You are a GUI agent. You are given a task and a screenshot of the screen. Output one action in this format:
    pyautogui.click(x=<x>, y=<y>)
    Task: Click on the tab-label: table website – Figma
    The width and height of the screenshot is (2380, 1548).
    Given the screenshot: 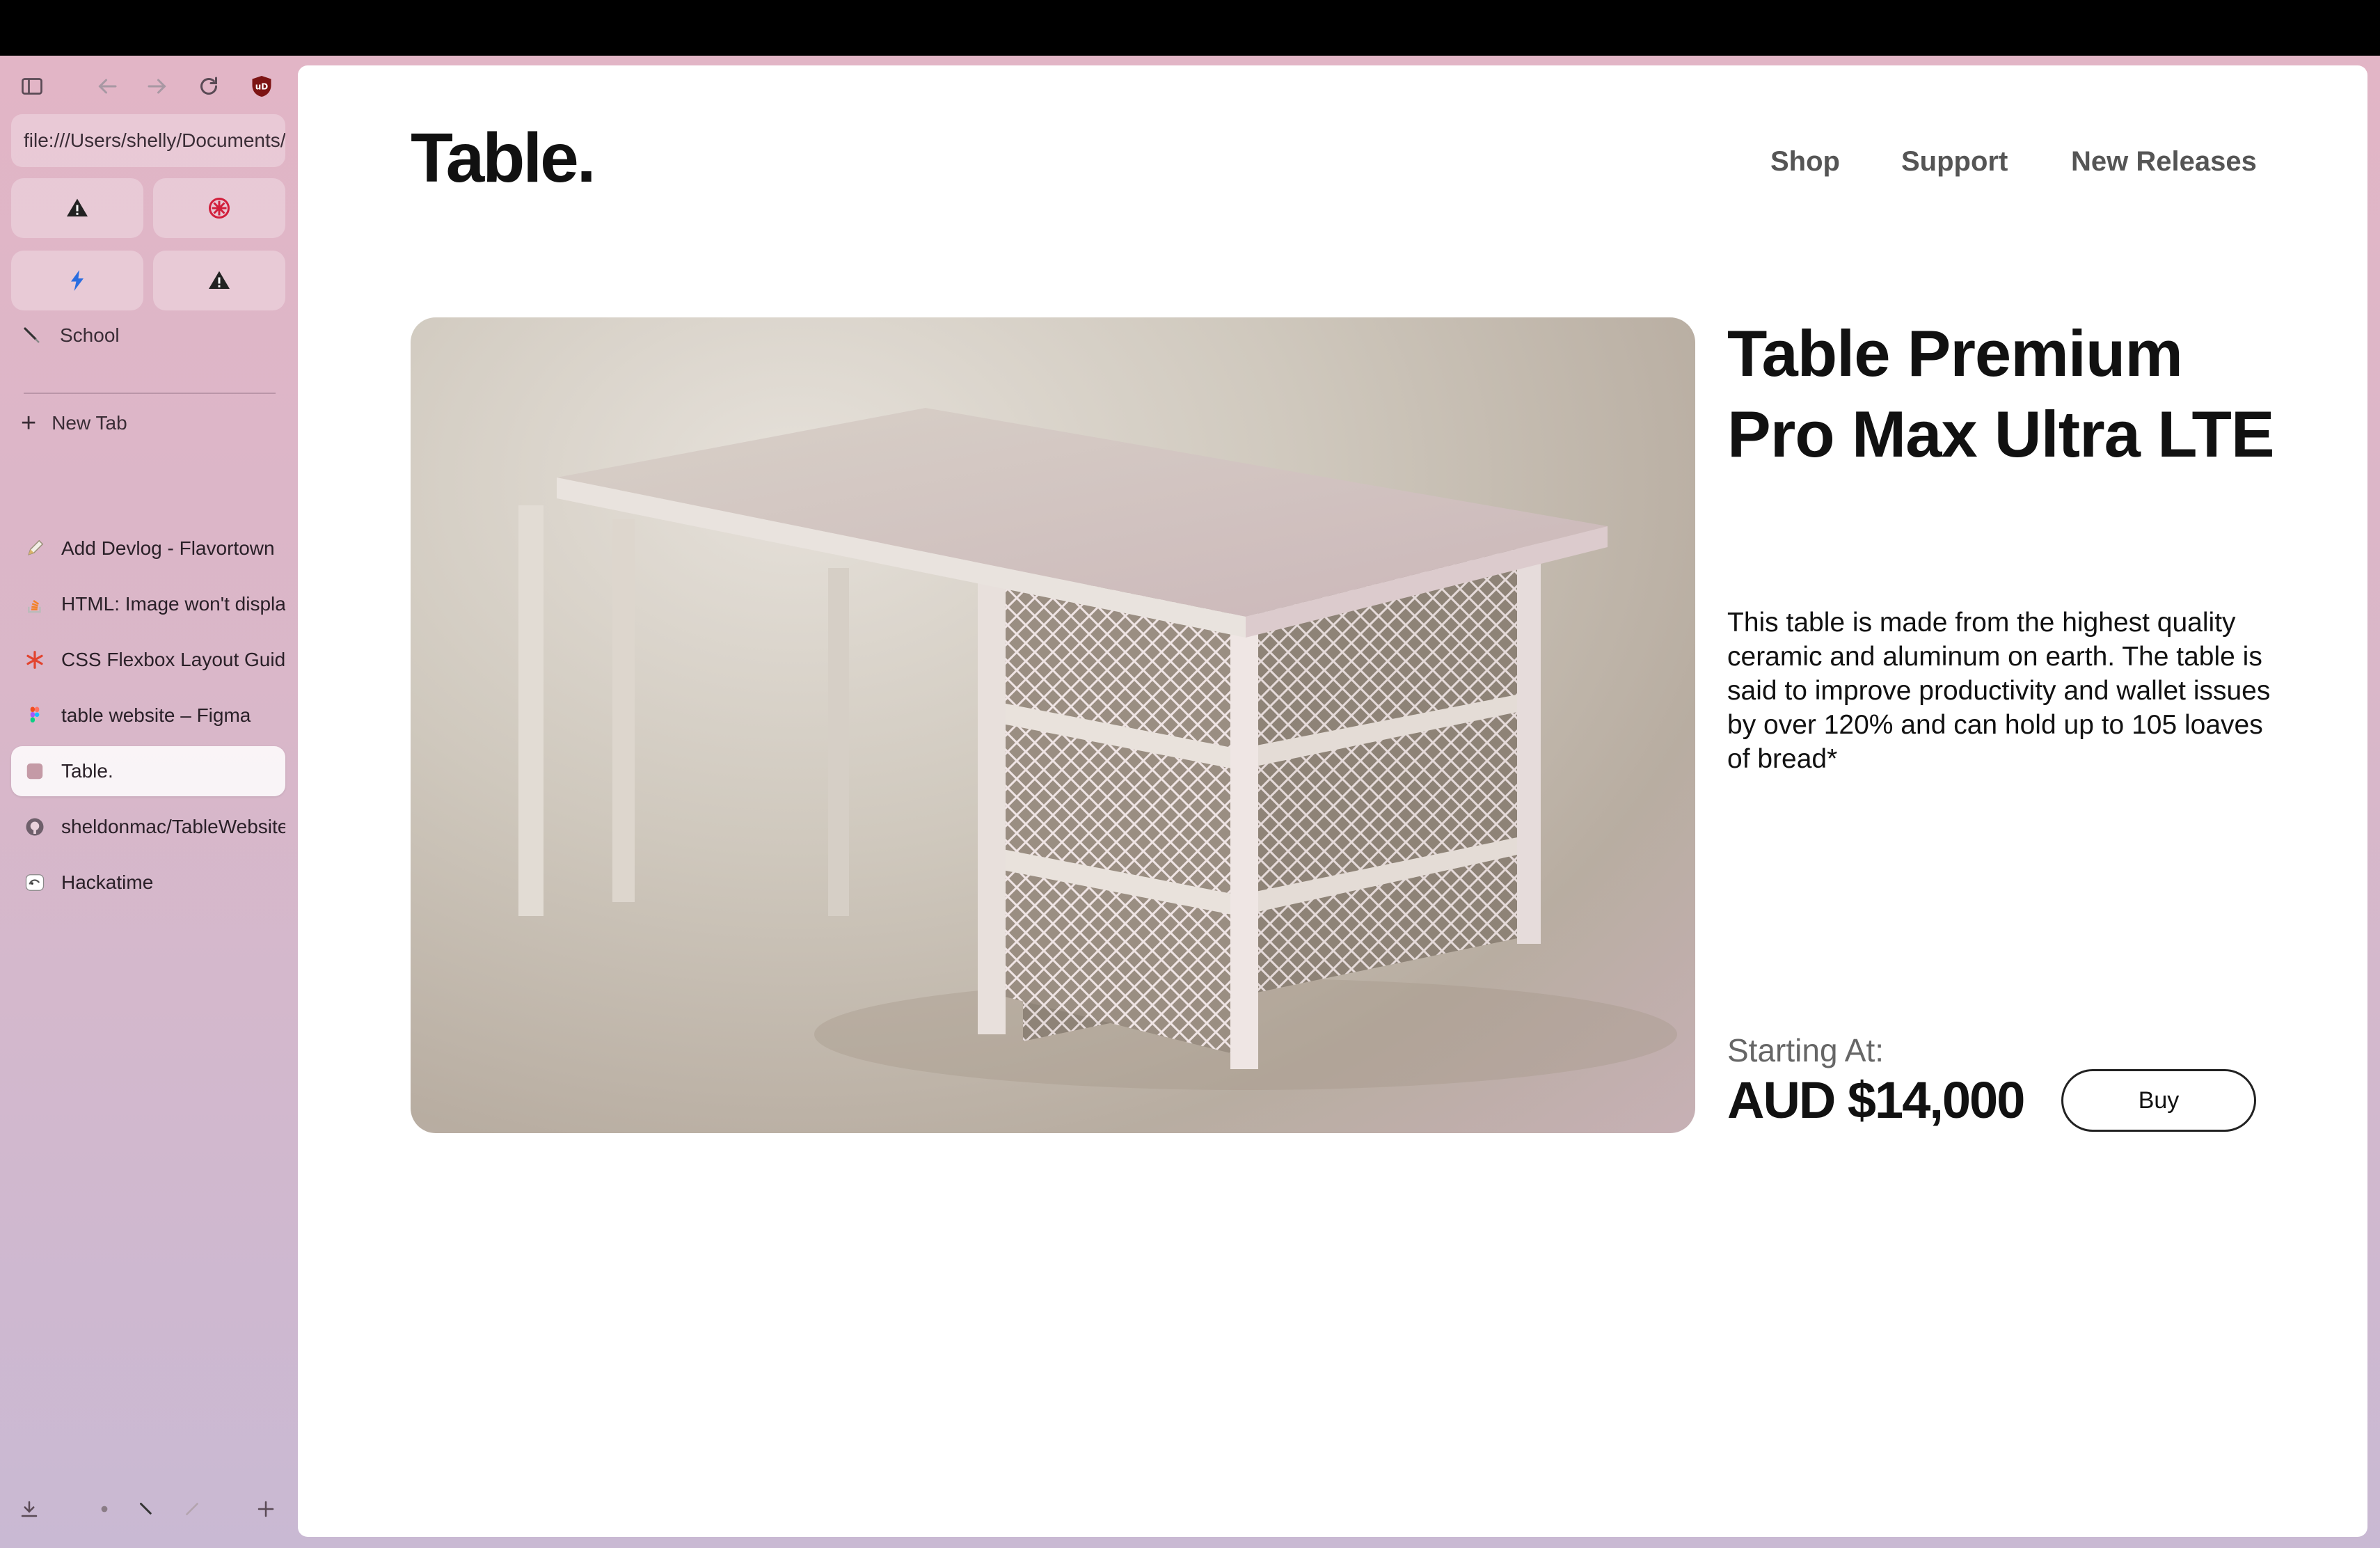 What is the action you would take?
    pyautogui.click(x=156, y=715)
    